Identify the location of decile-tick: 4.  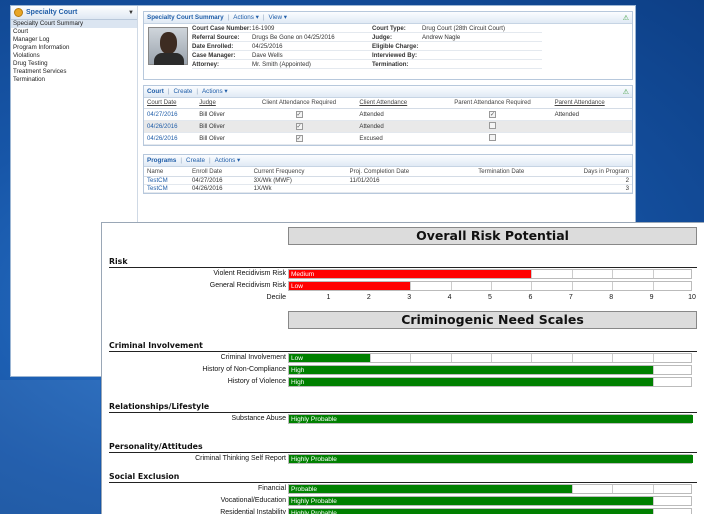
(449, 297).